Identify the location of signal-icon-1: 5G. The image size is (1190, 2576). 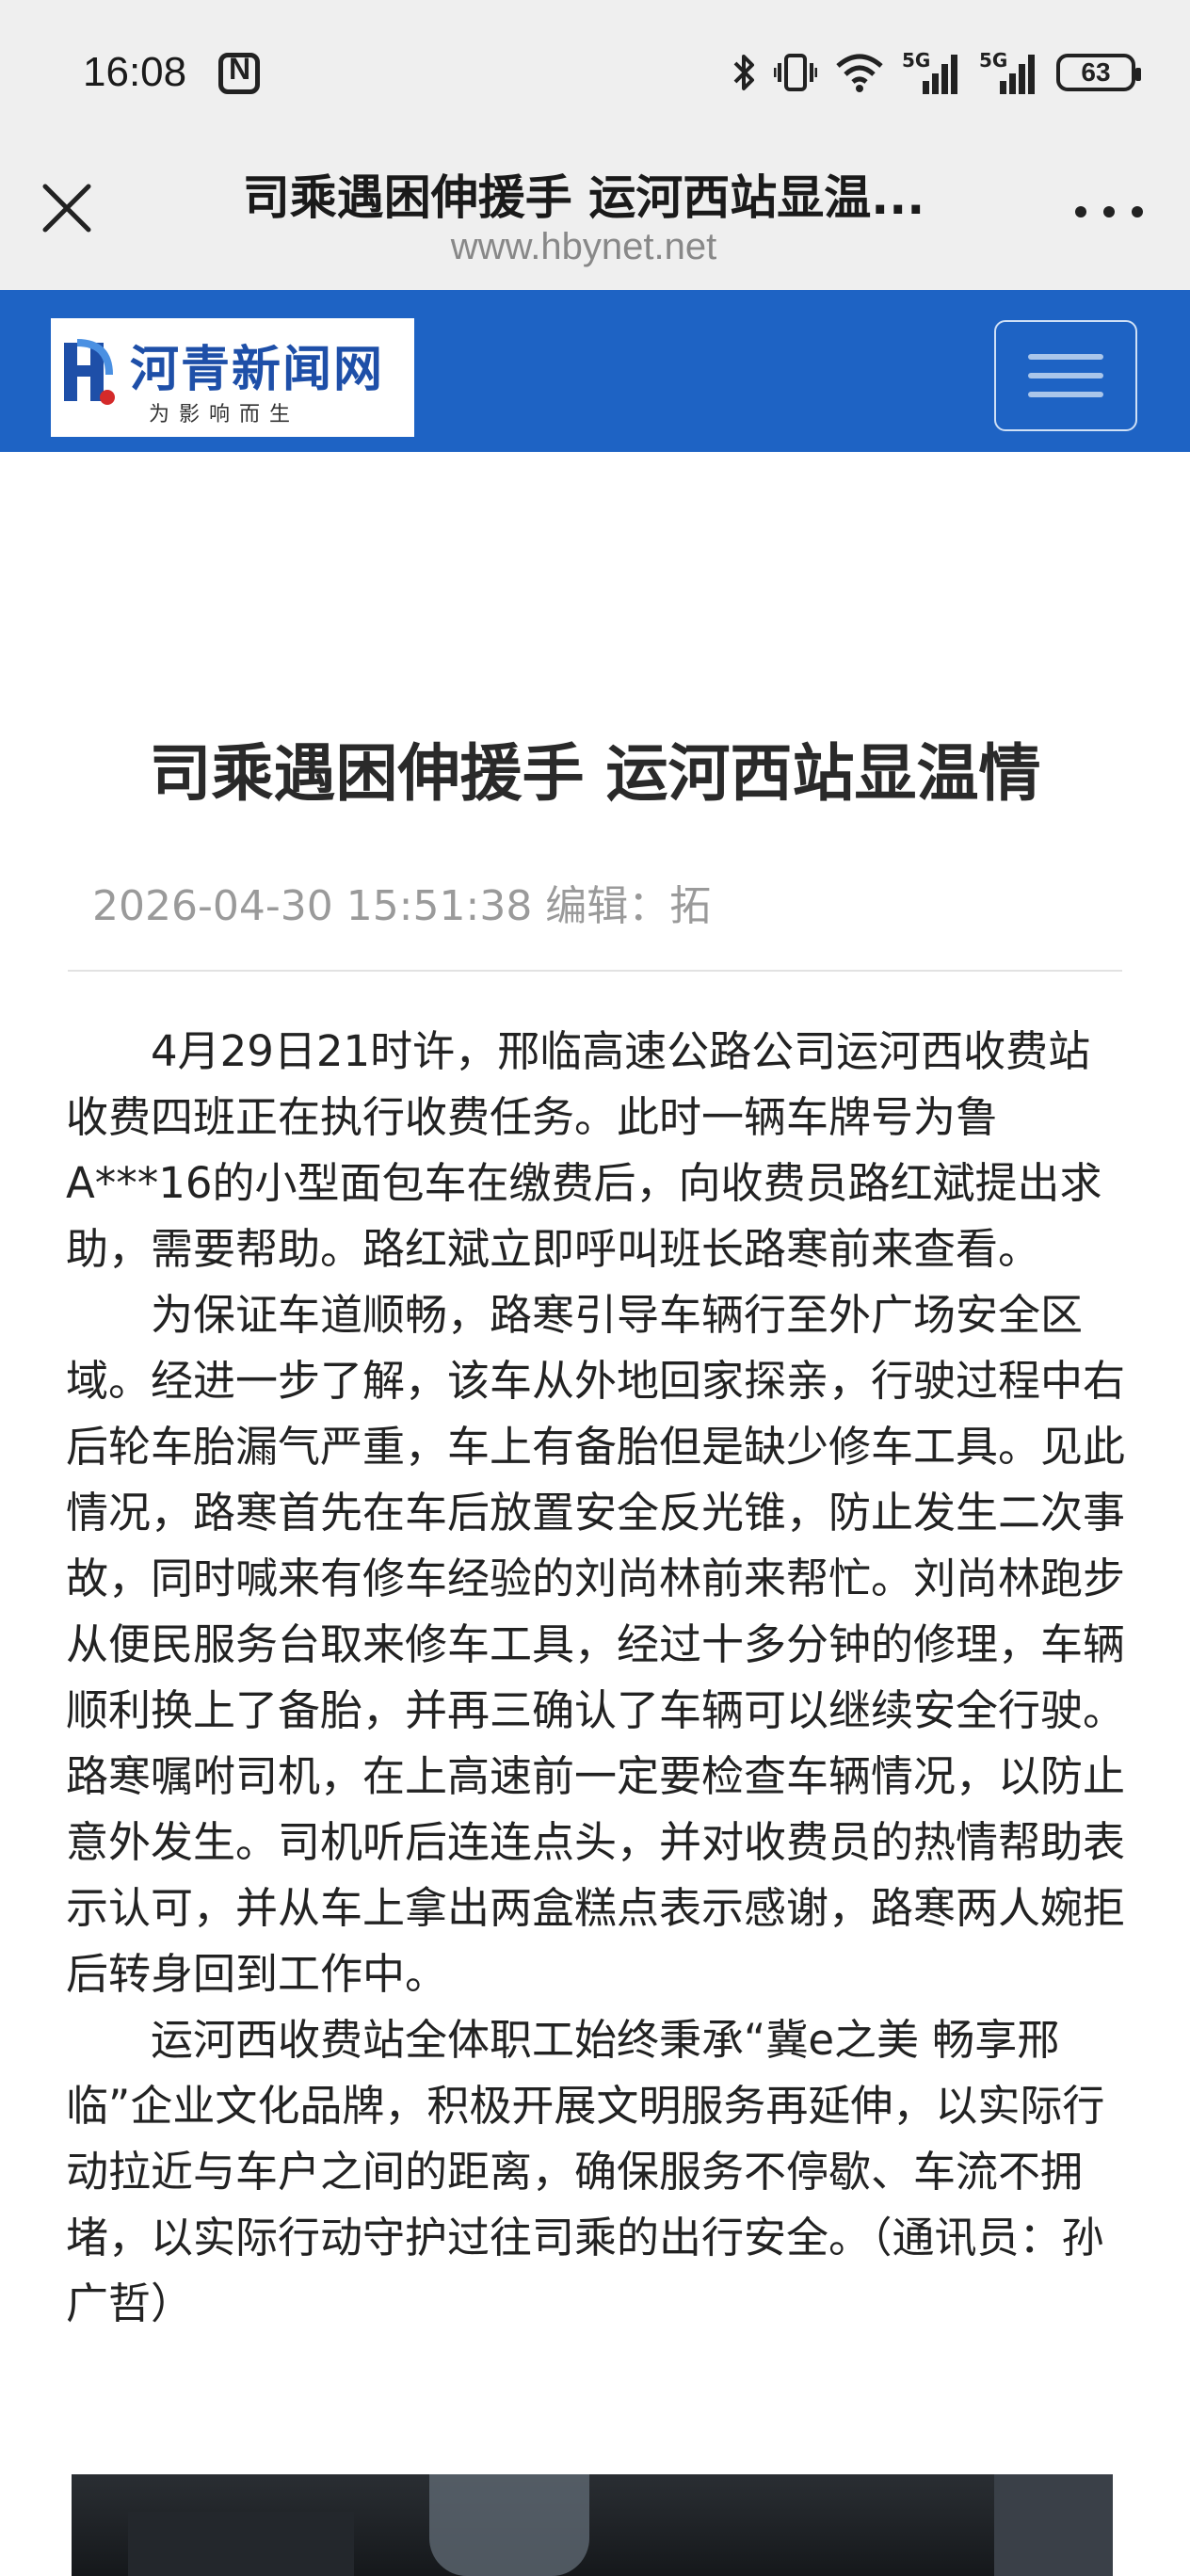
(932, 72).